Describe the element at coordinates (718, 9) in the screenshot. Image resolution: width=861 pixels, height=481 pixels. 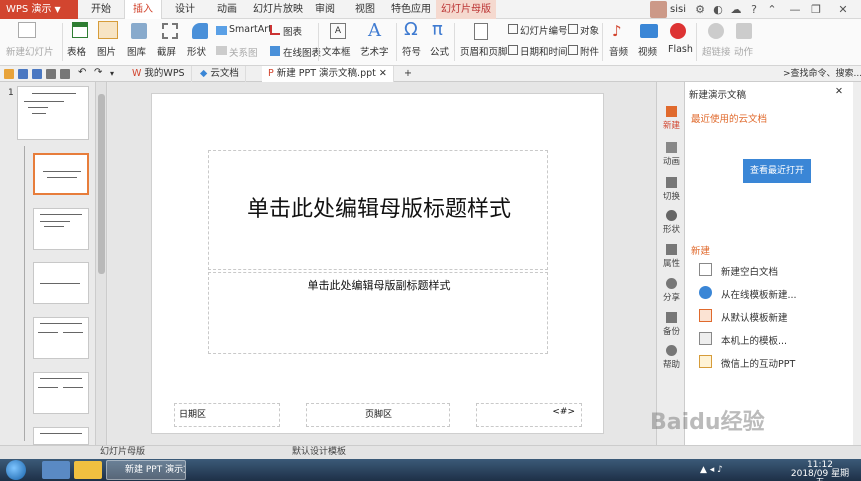
I see `skin-icon: ◐` at that location.